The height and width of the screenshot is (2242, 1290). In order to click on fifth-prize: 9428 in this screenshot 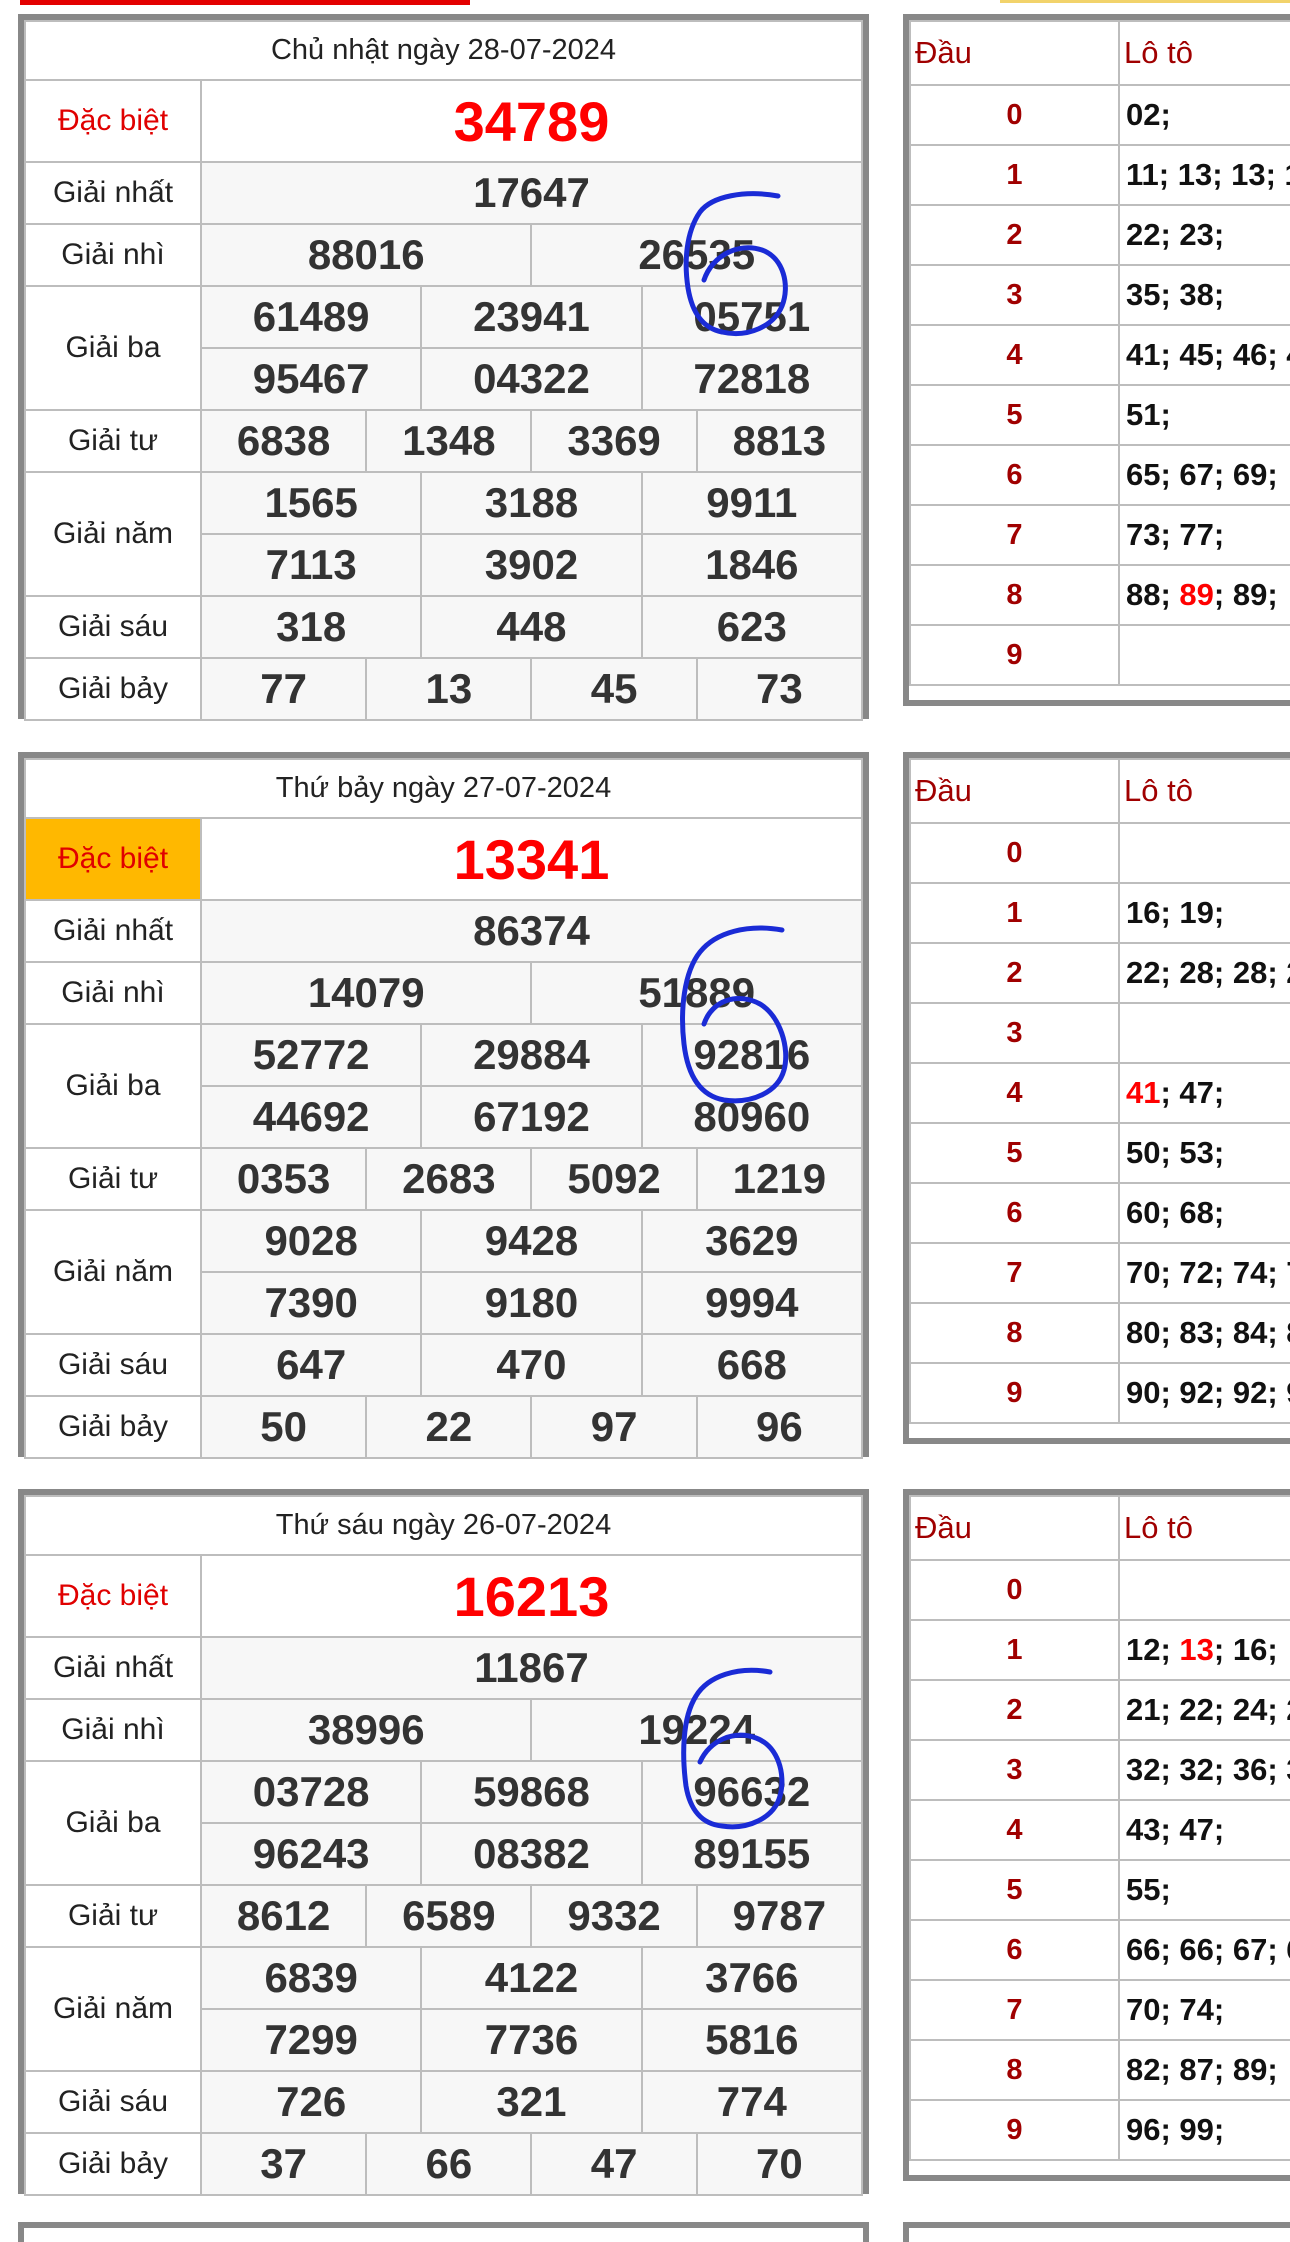, I will do `click(531, 1241)`.